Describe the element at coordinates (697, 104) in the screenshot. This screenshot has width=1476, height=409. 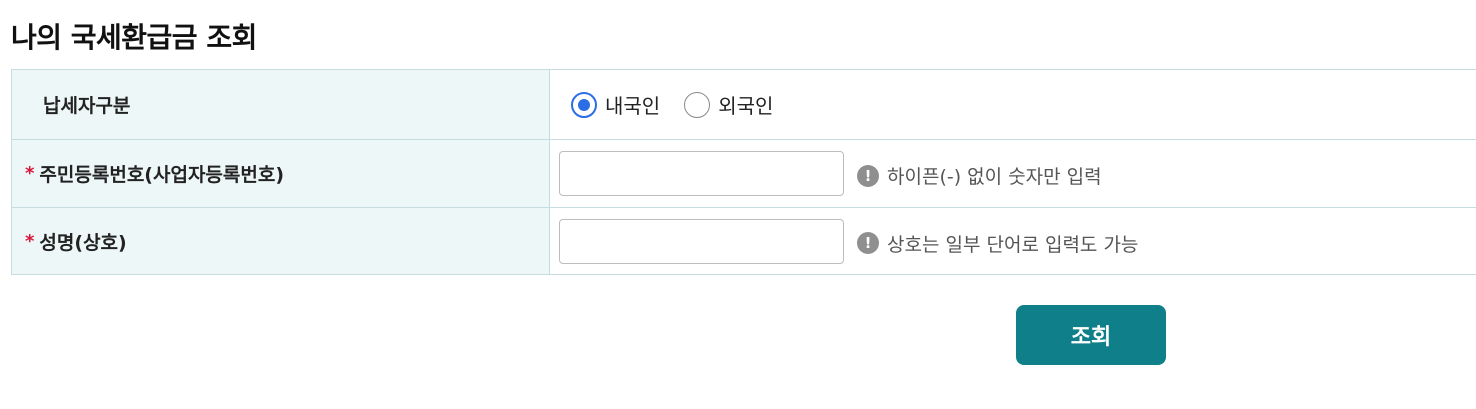
I see `radio-foreigner-unselected-icon` at that location.